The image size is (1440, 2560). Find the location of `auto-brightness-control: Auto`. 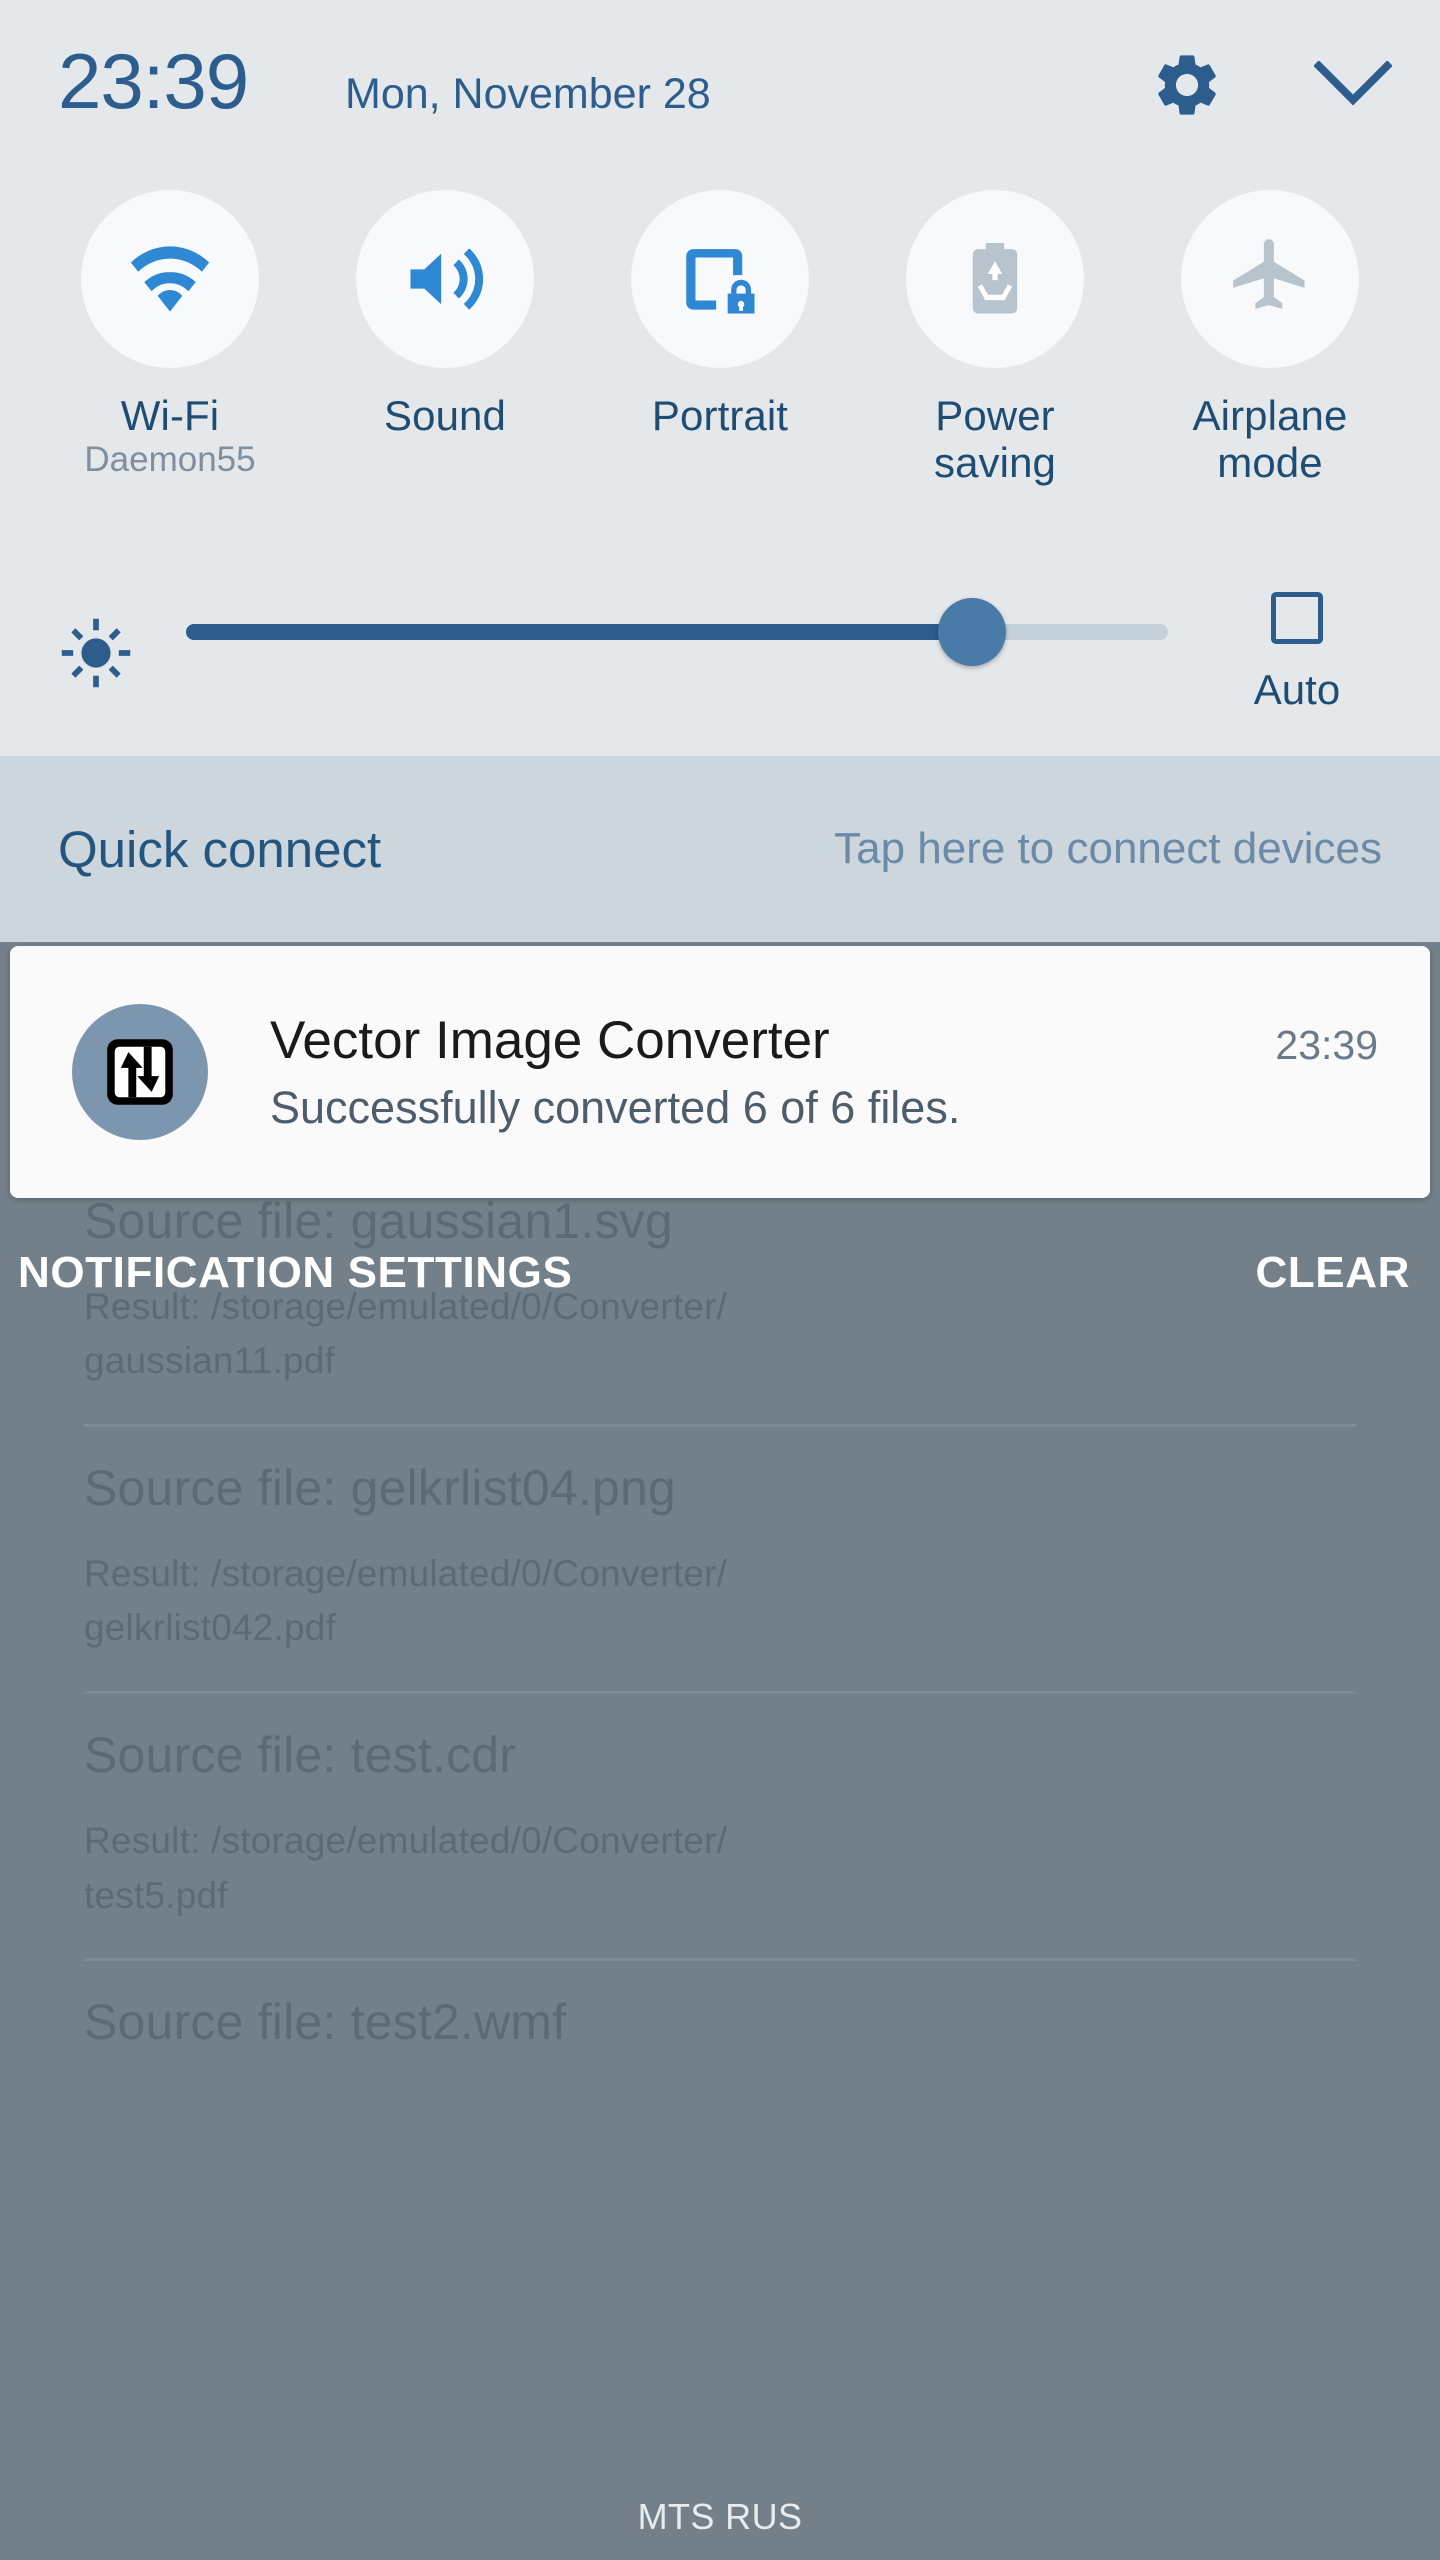

auto-brightness-control: Auto is located at coordinates (1297, 652).